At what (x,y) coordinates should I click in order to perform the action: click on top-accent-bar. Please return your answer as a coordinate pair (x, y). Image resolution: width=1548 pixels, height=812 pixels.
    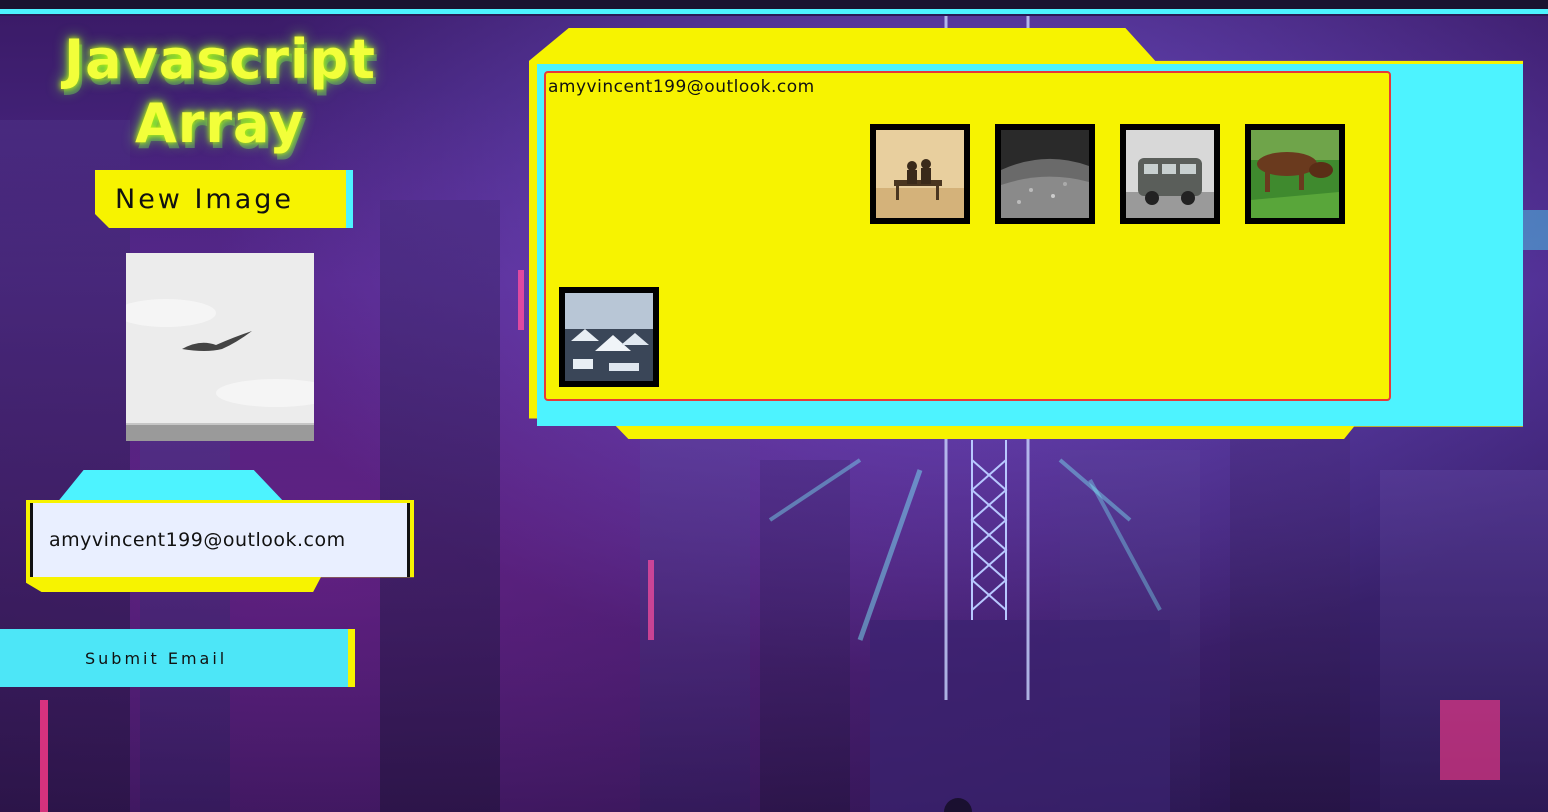
    Looking at the image, I should click on (774, 8).